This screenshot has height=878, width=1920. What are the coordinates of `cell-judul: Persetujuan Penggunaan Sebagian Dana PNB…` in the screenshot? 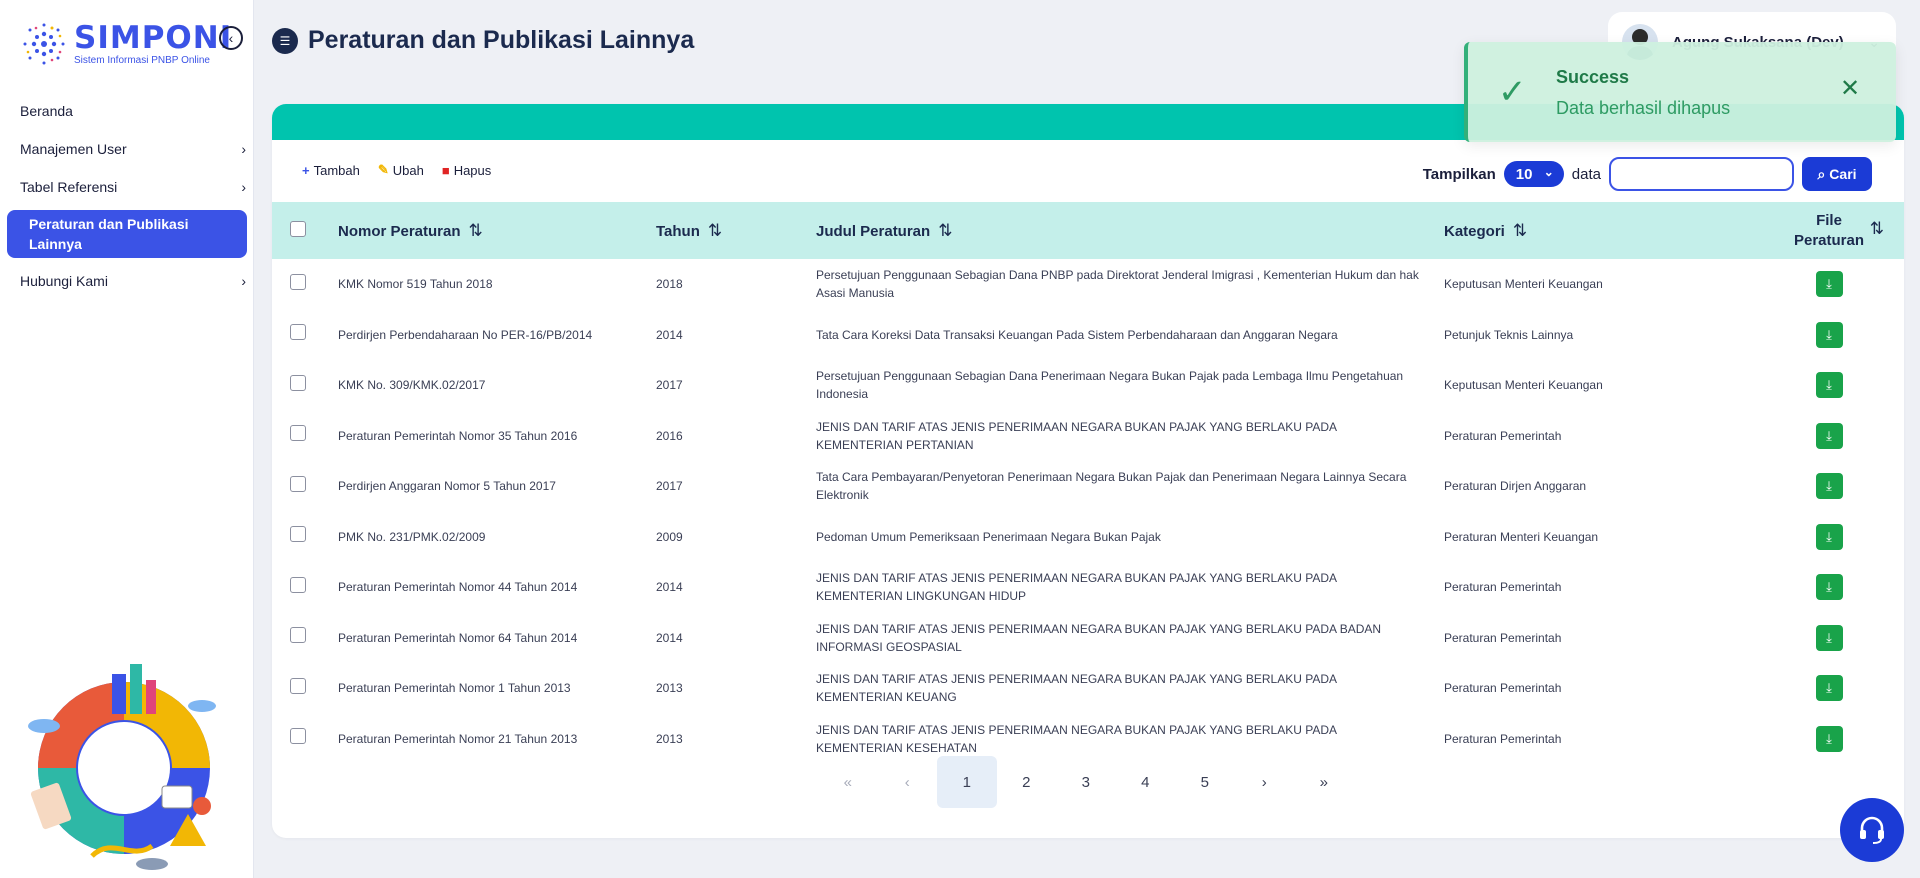 It's located at (1117, 284).